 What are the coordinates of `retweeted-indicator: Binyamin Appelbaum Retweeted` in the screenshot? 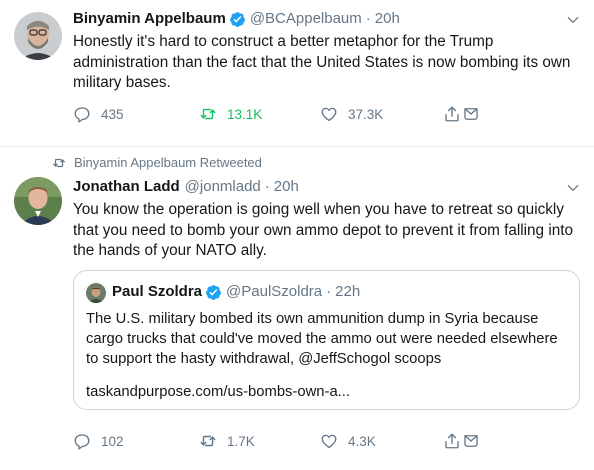 It's located at (157, 162).